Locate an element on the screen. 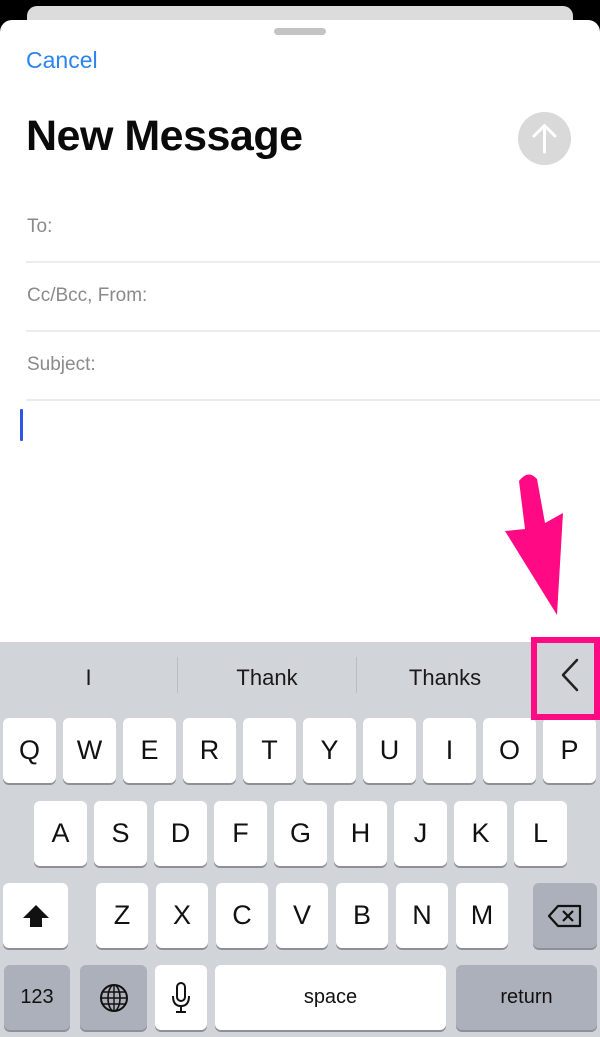 Image resolution: width=600 pixels, height=1037 pixels. key-g: G is located at coordinates (300, 833).